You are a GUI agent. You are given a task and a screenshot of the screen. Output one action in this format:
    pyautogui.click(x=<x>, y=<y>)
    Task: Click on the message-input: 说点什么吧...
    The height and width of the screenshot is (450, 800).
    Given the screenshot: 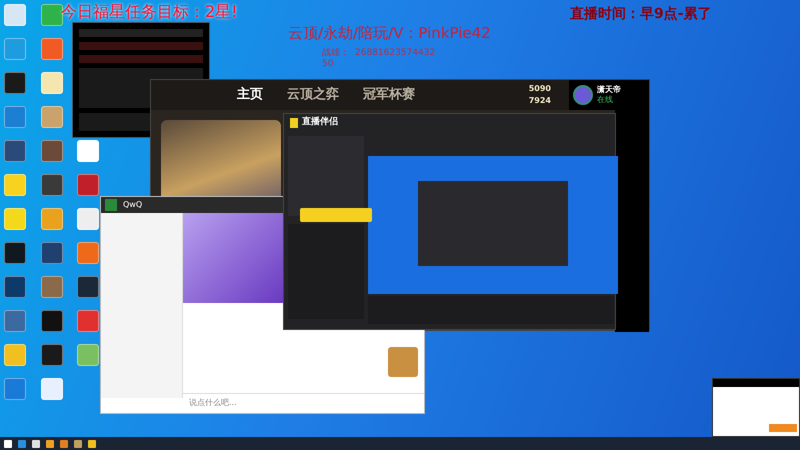 What is the action you would take?
    pyautogui.click(x=289, y=402)
    